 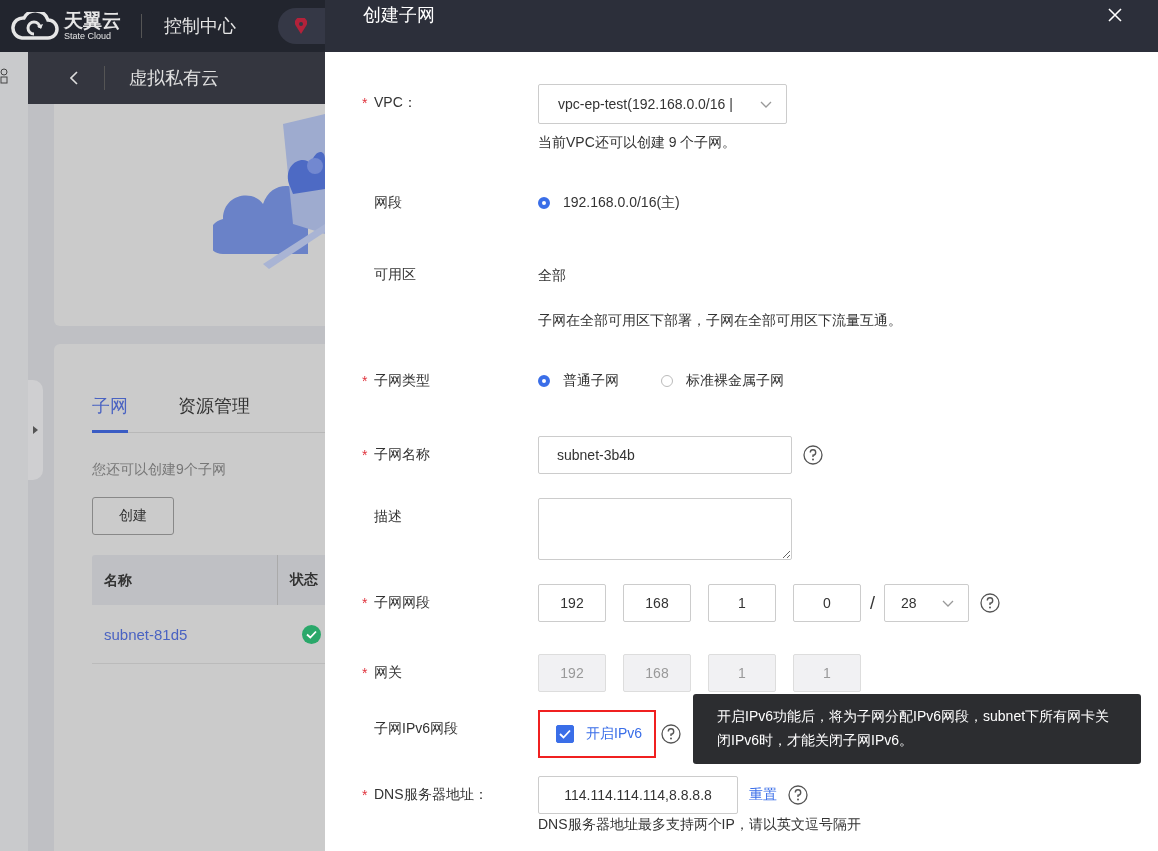 What do you see at coordinates (311, 634) in the screenshot?
I see `check-circle-icon` at bounding box center [311, 634].